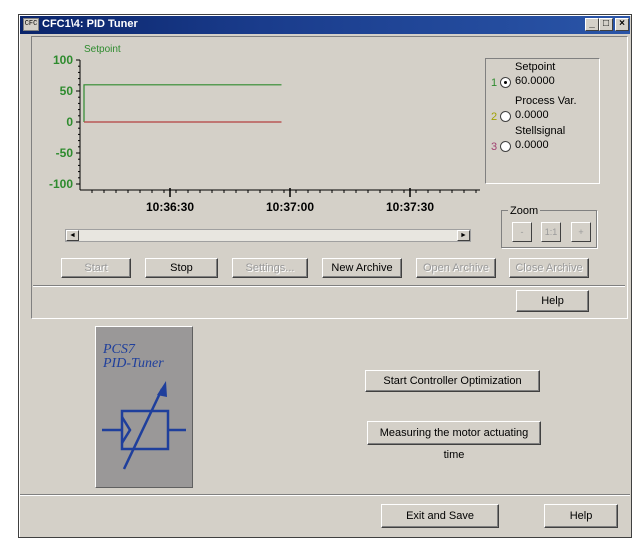 The width and height of the screenshot is (638, 541). Describe the element at coordinates (67, 91) in the screenshot. I see `y-tick-label: 50` at that location.